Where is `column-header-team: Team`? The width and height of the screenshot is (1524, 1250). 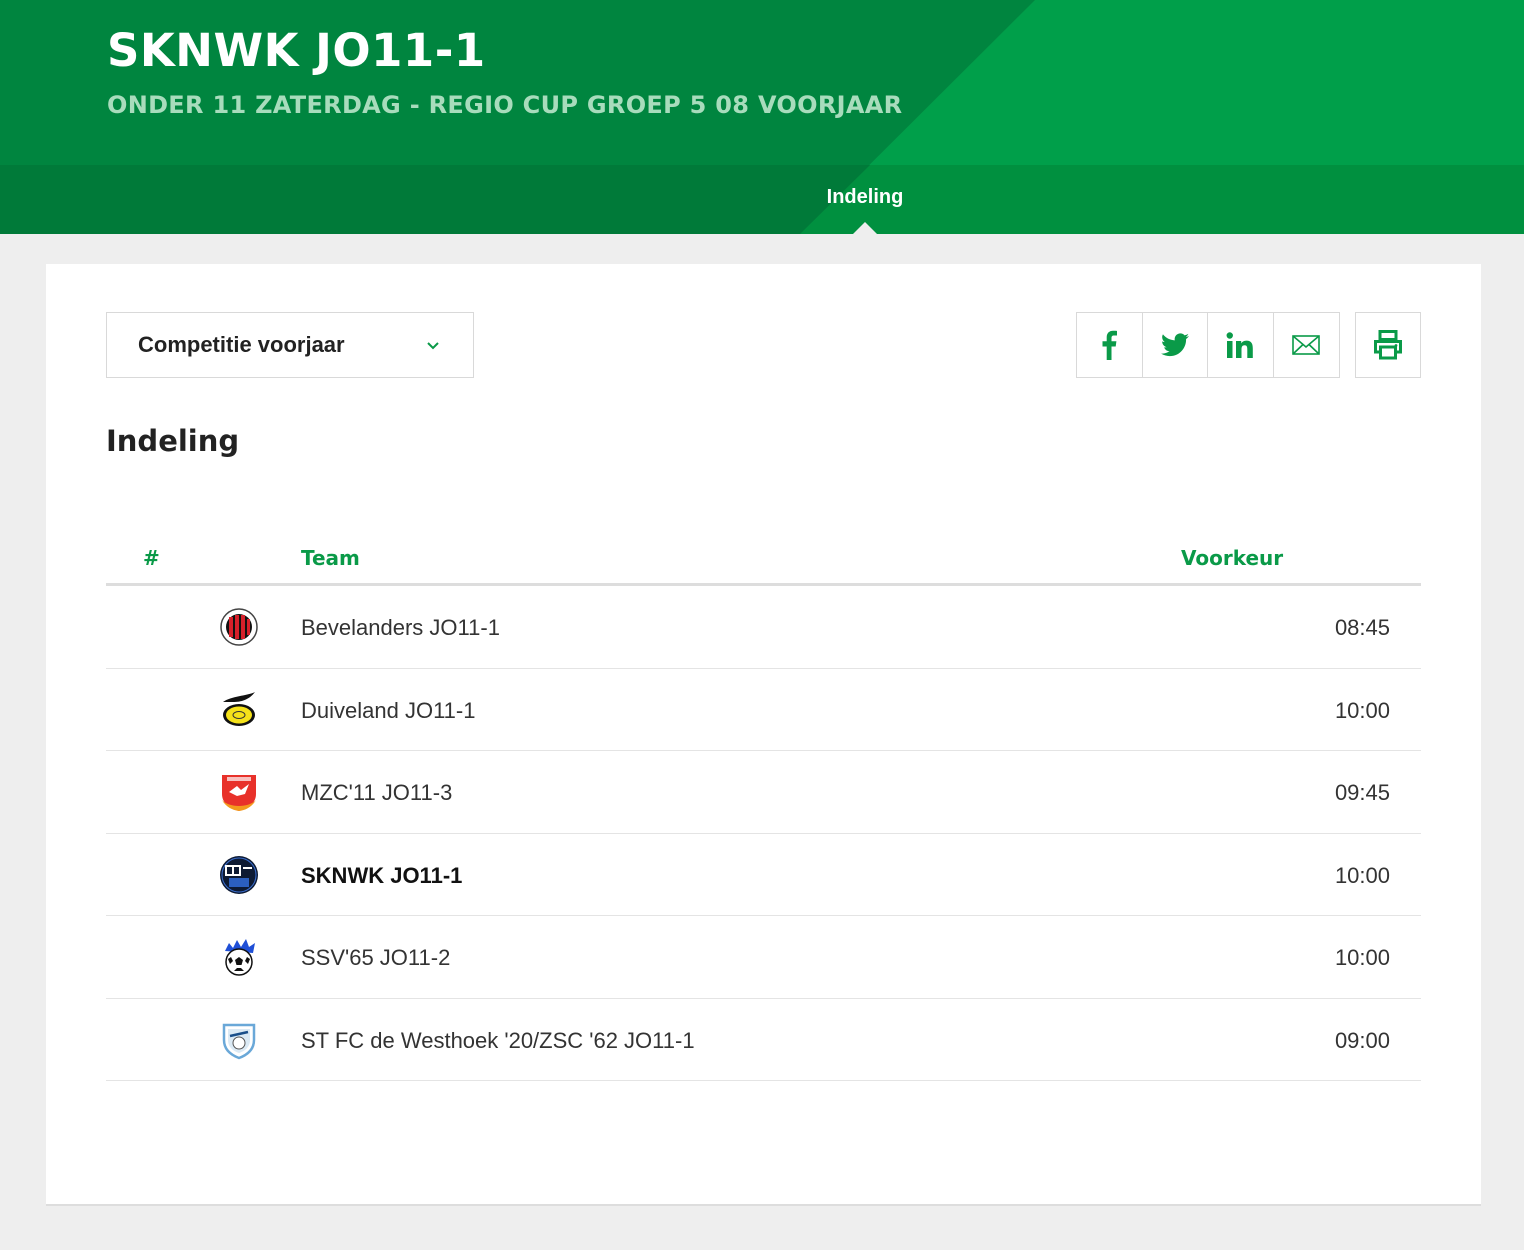
column-header-team: Team is located at coordinates (330, 558).